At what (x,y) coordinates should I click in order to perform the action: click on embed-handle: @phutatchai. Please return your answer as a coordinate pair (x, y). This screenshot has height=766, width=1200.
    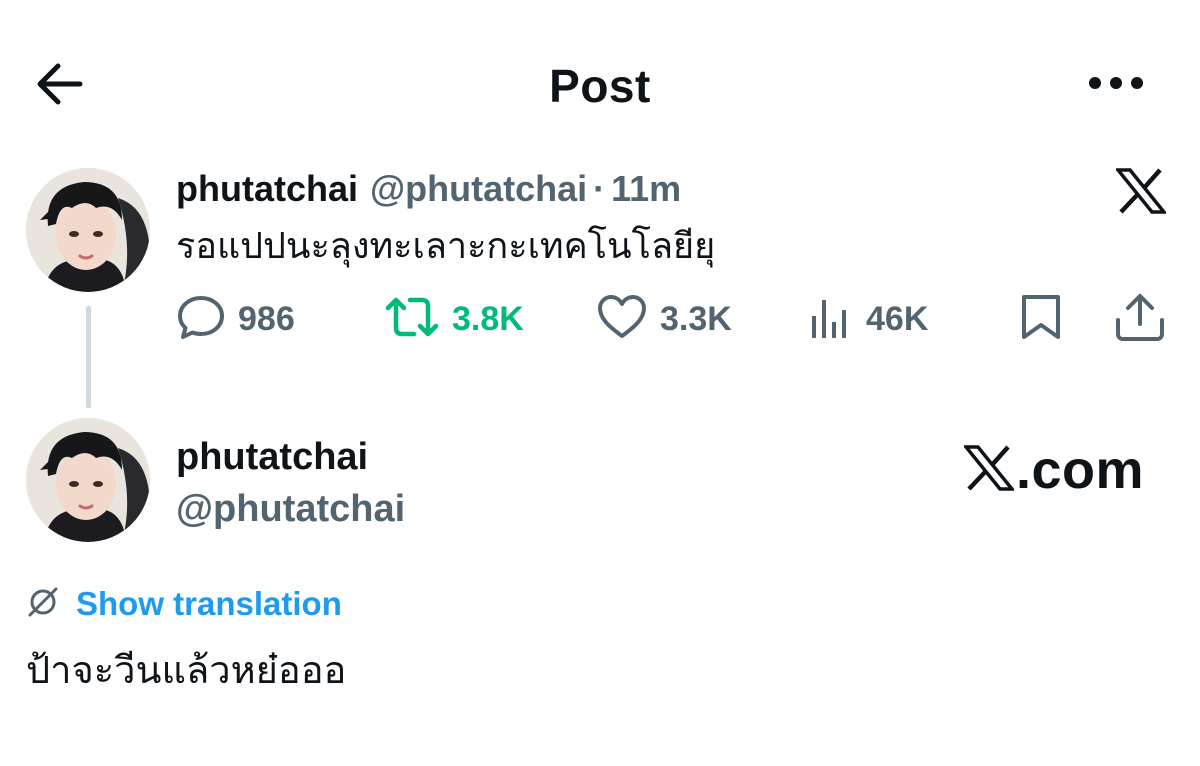
    Looking at the image, I should click on (290, 509).